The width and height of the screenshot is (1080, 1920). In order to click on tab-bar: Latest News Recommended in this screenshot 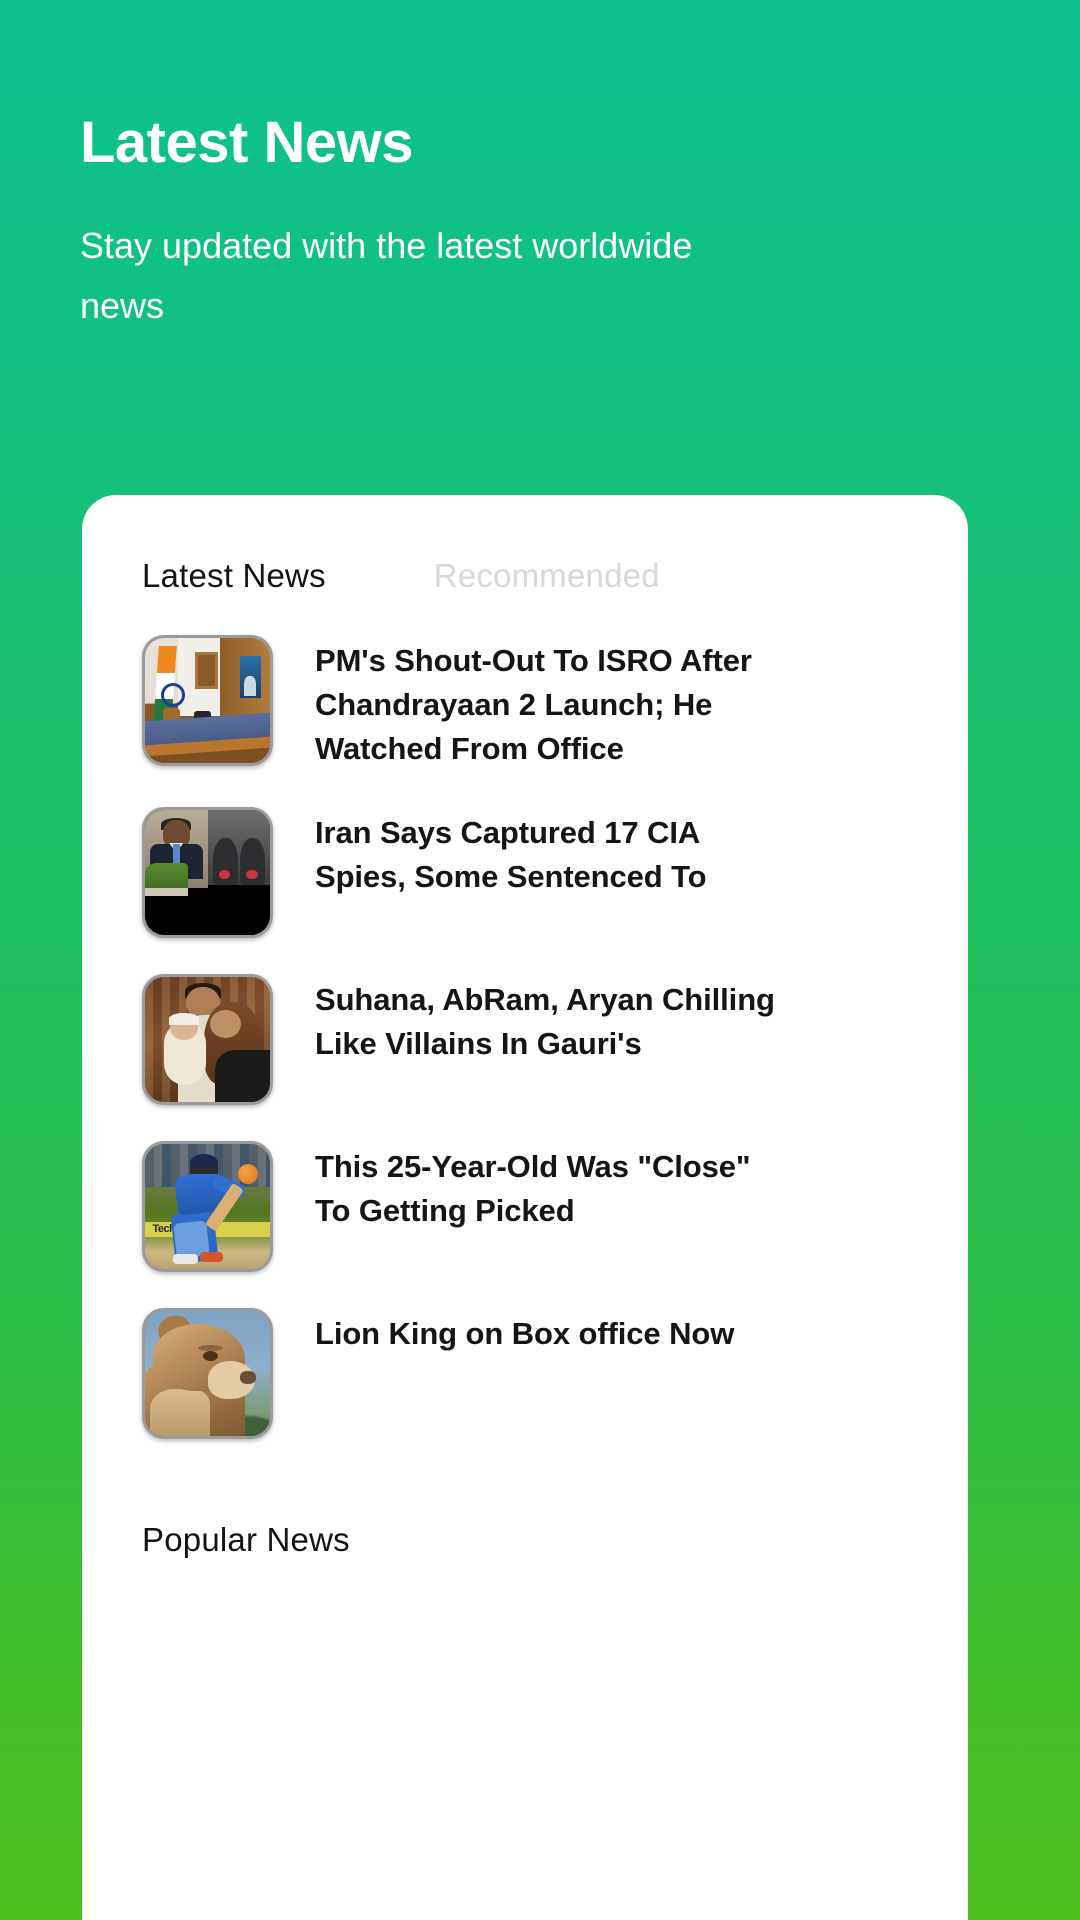, I will do `click(525, 545)`.